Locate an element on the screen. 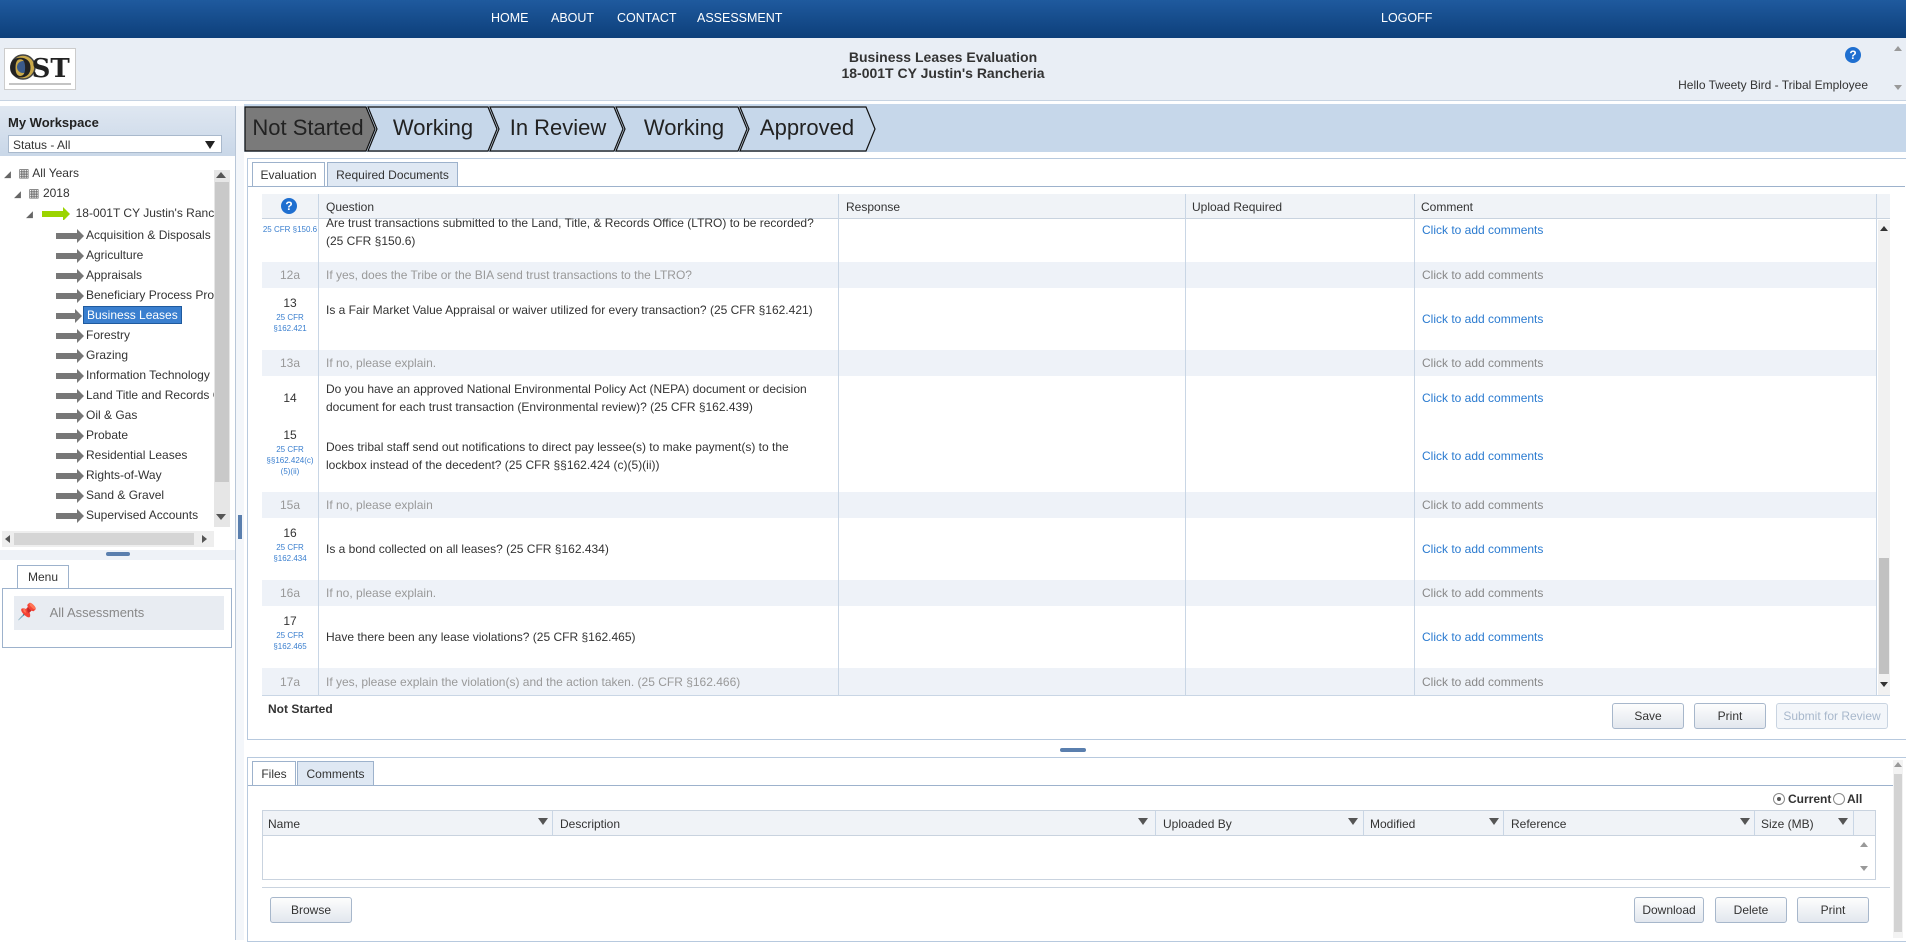 The height and width of the screenshot is (942, 1906). column-header-response: Response is located at coordinates (873, 207).